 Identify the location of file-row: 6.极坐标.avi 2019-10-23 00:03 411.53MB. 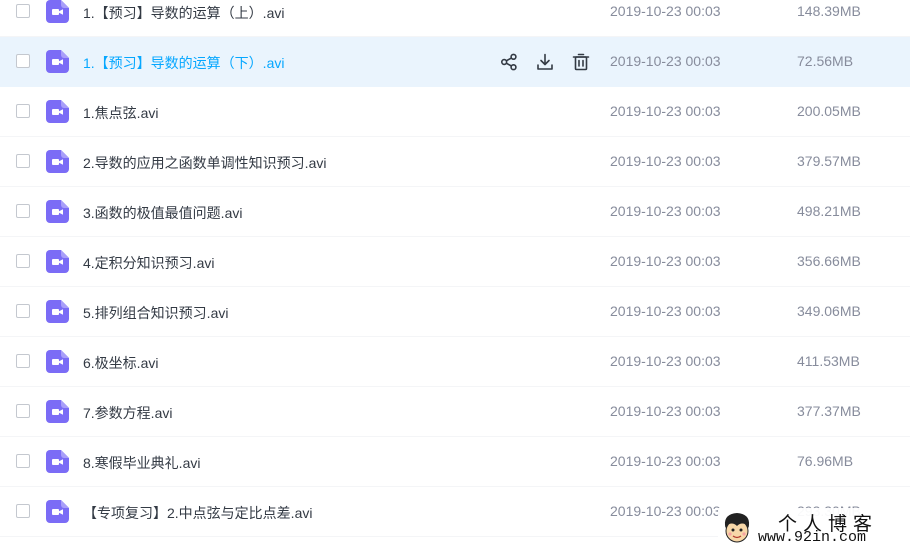
(455, 362).